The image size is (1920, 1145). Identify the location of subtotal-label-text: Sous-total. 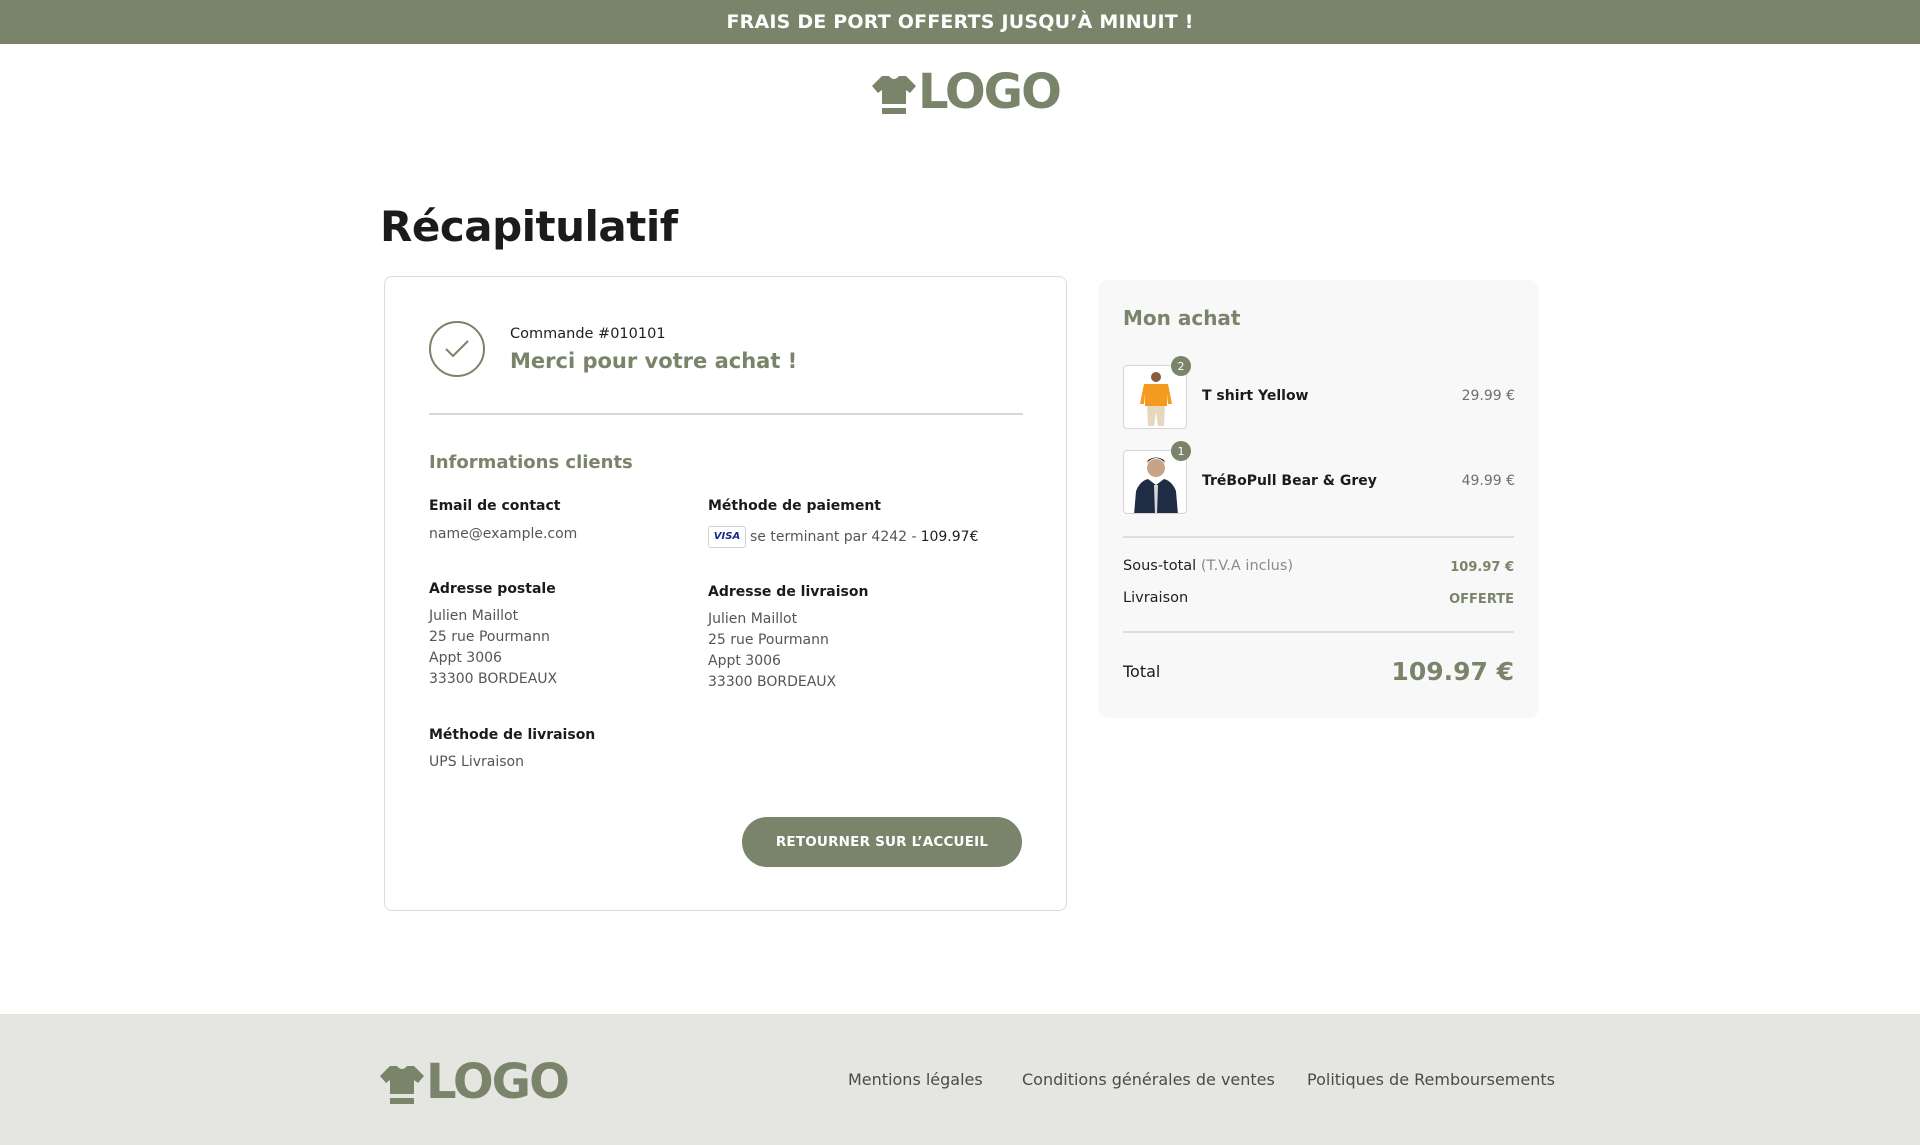
(1160, 566).